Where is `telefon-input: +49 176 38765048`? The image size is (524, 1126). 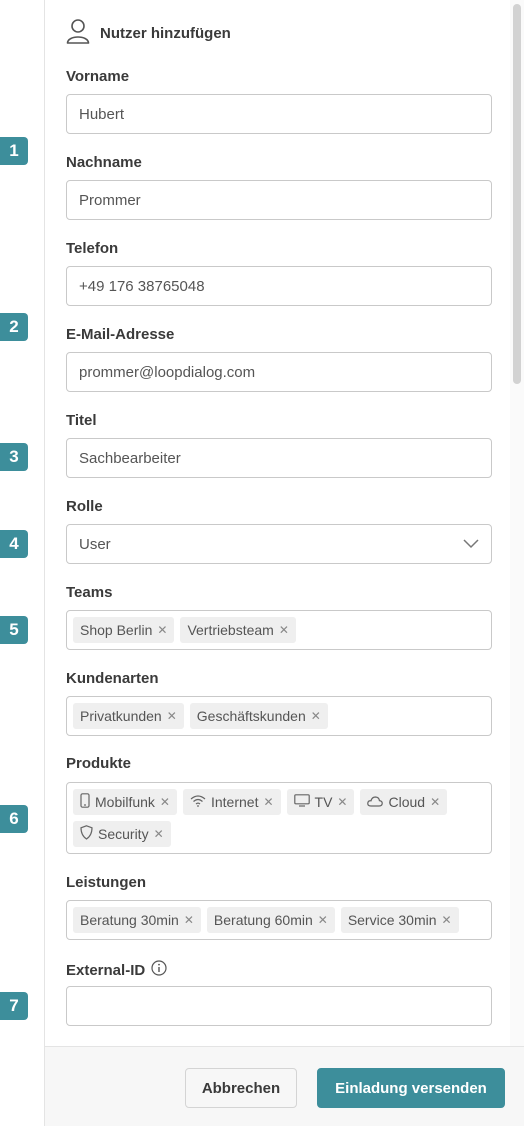
telefon-input: +49 176 38765048 is located at coordinates (279, 286).